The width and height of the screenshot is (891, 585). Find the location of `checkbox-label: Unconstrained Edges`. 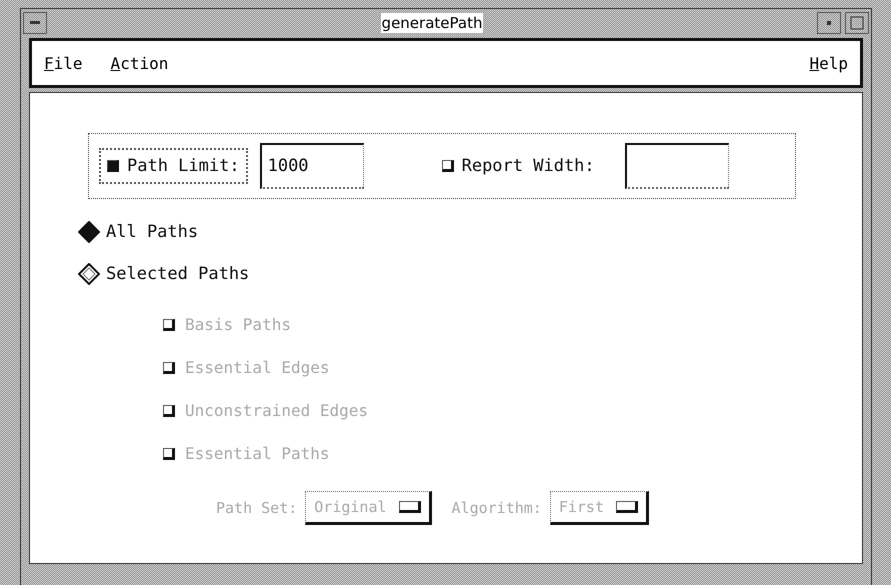

checkbox-label: Unconstrained Edges is located at coordinates (276, 410).